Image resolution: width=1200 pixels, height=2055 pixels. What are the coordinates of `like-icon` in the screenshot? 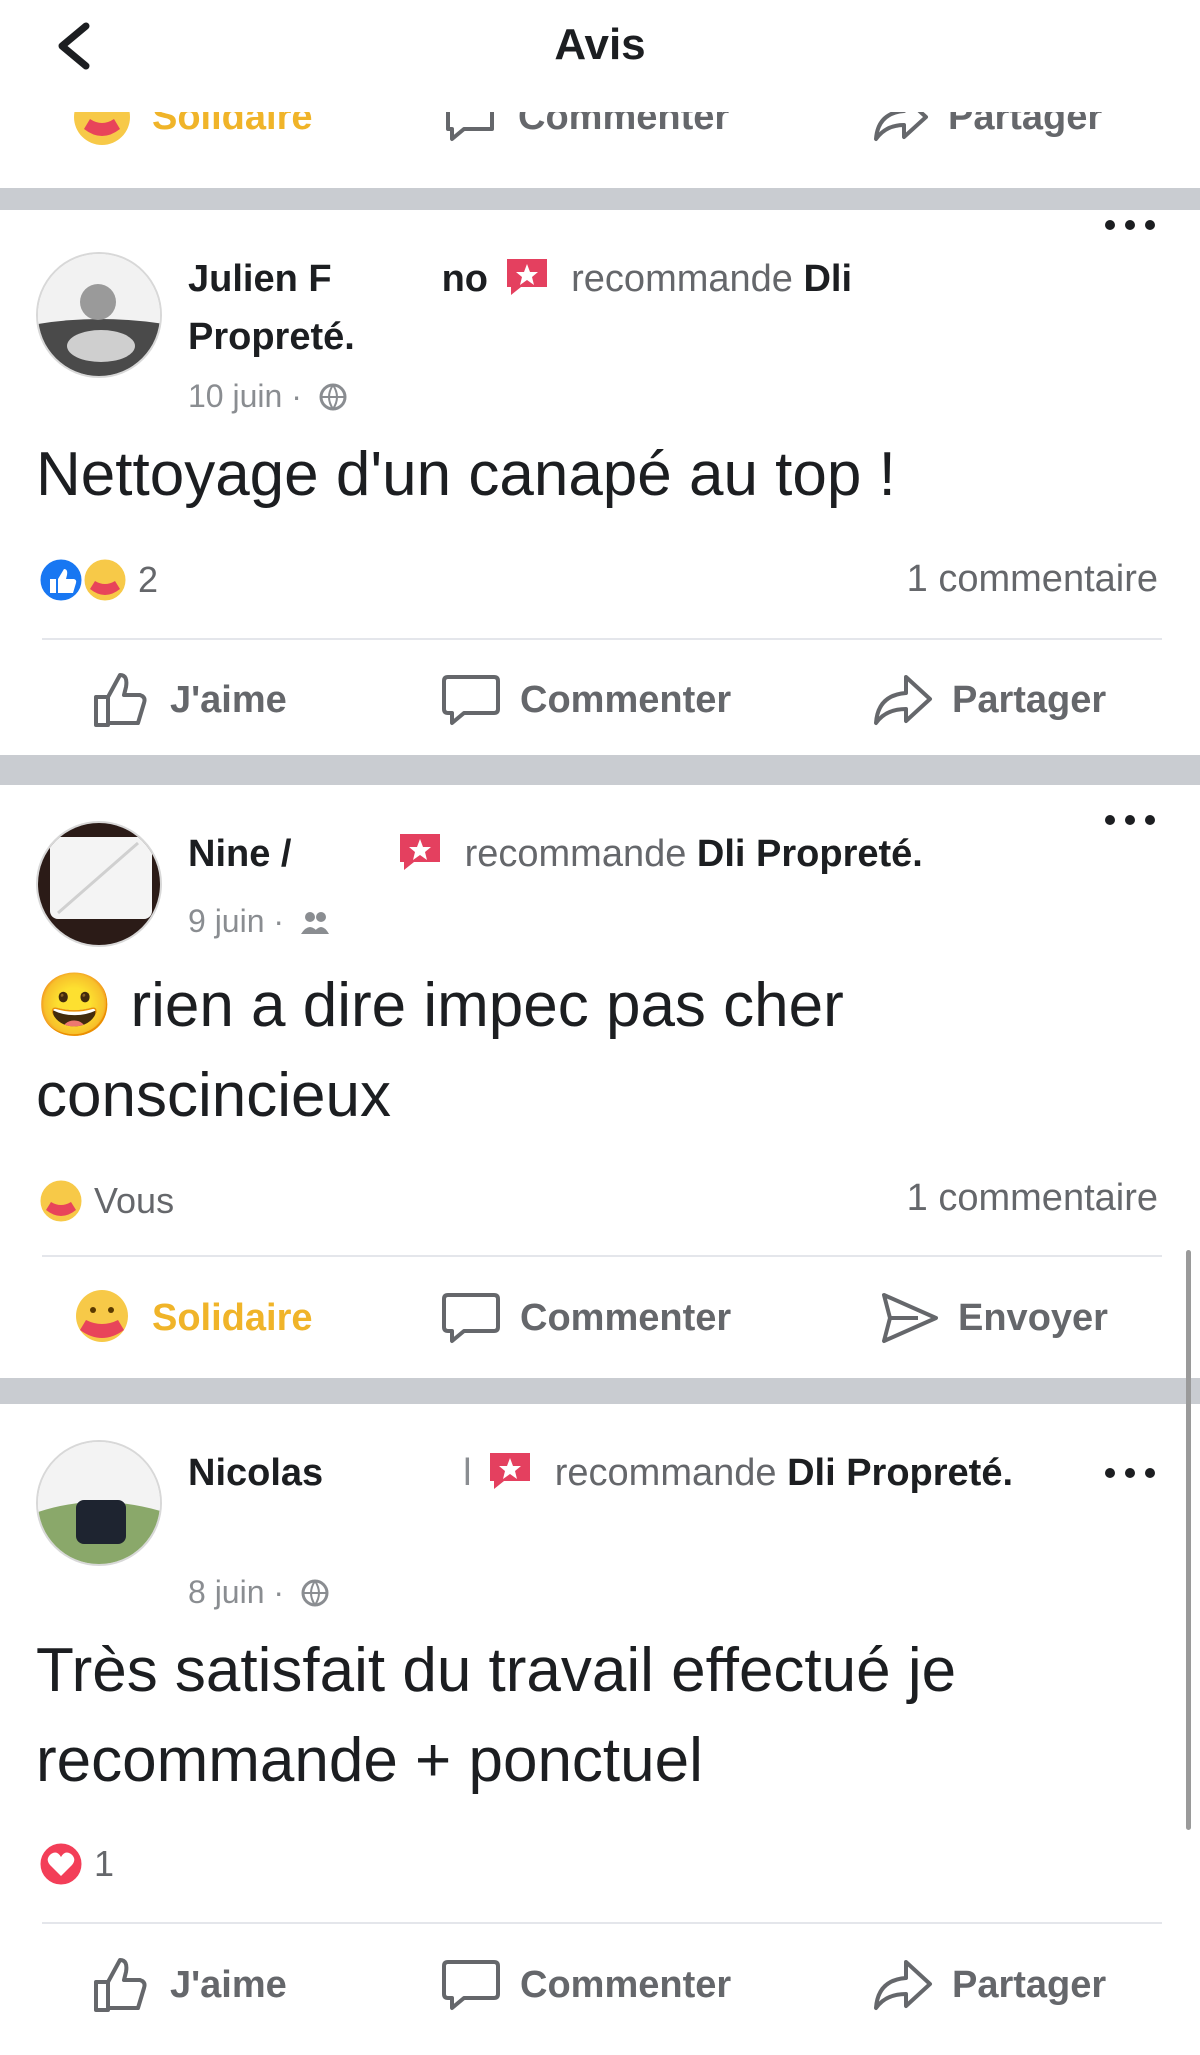 It's located at (61, 580).